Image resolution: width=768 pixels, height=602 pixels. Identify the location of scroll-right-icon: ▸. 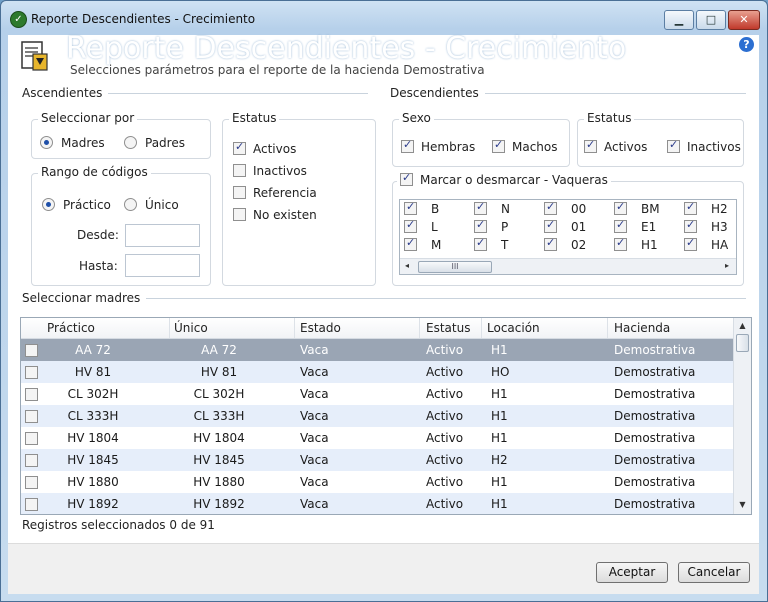
(727, 266).